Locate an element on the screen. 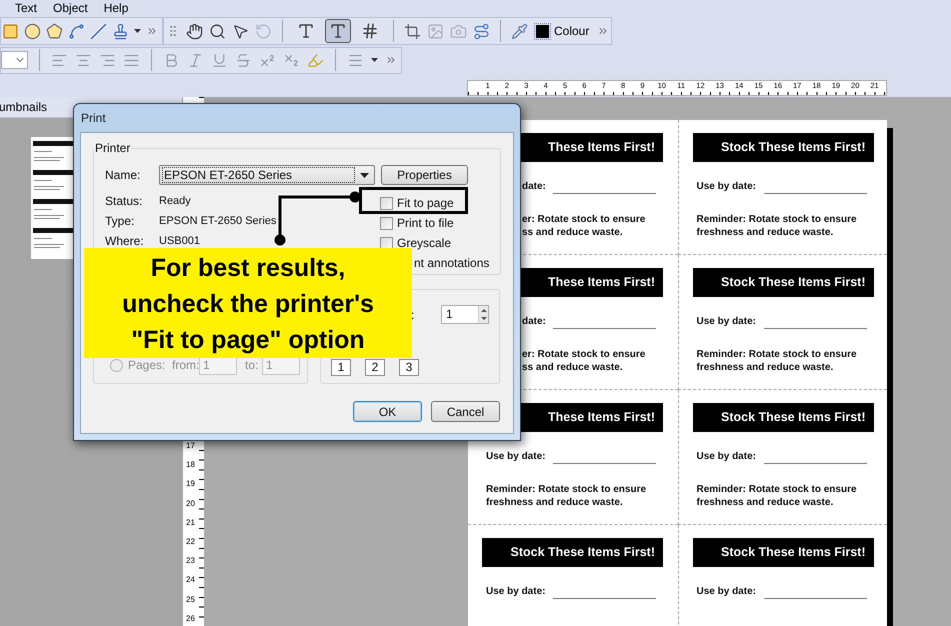 The height and width of the screenshot is (626, 951). strikethrough-icon is located at coordinates (243, 60).